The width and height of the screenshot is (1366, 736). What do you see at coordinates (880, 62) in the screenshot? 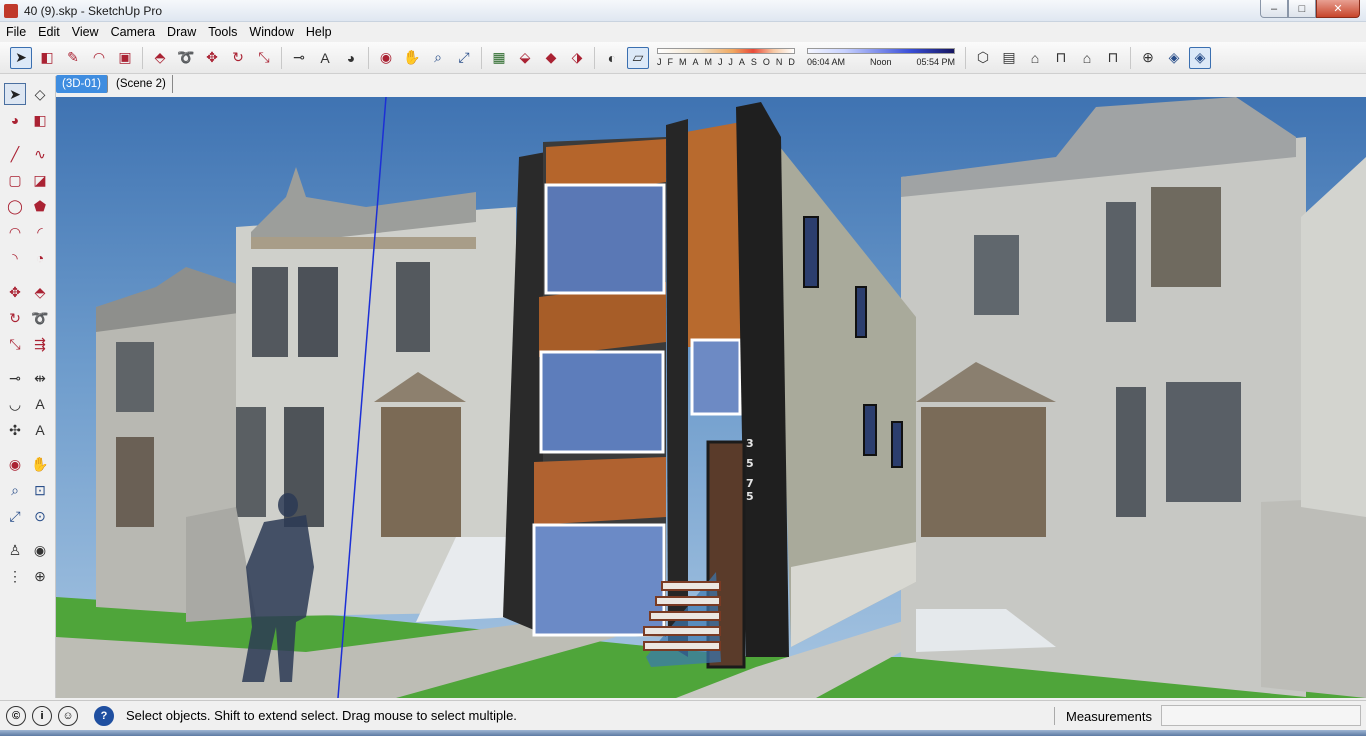
I see `shadow-noon-label: Noon` at bounding box center [880, 62].